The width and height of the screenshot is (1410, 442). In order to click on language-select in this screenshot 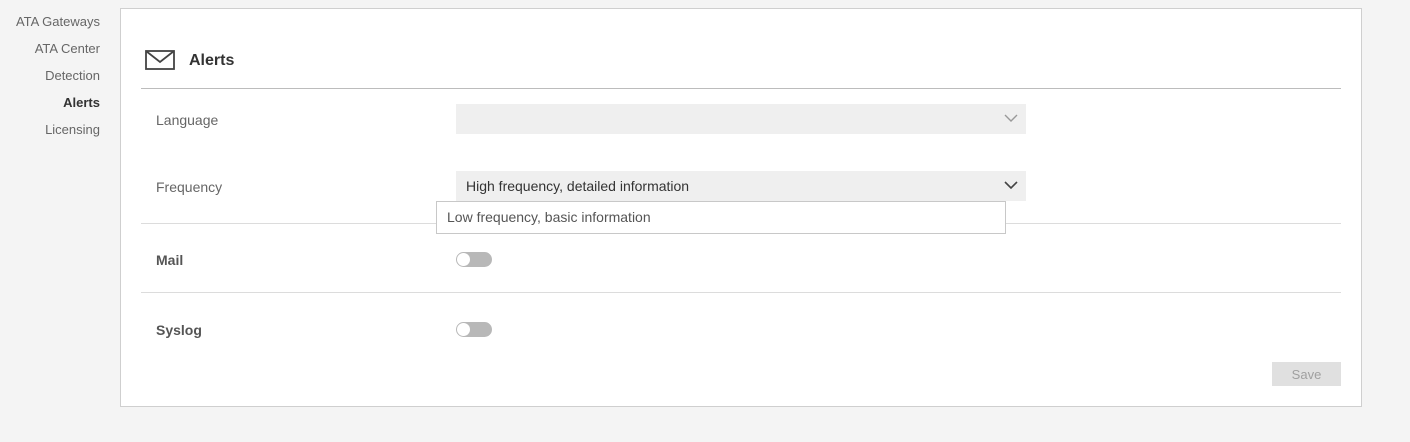, I will do `click(741, 119)`.